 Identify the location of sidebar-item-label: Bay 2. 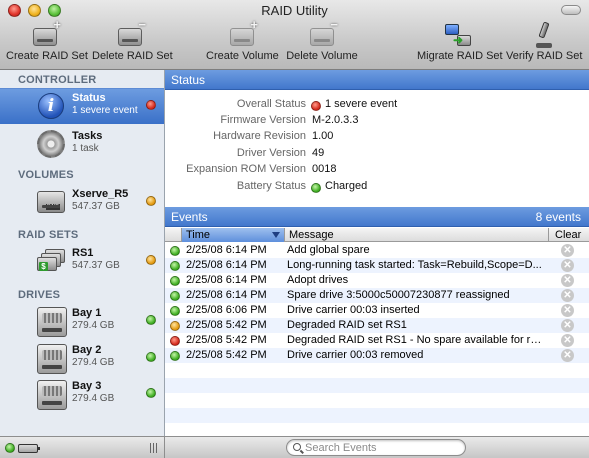
(87, 350).